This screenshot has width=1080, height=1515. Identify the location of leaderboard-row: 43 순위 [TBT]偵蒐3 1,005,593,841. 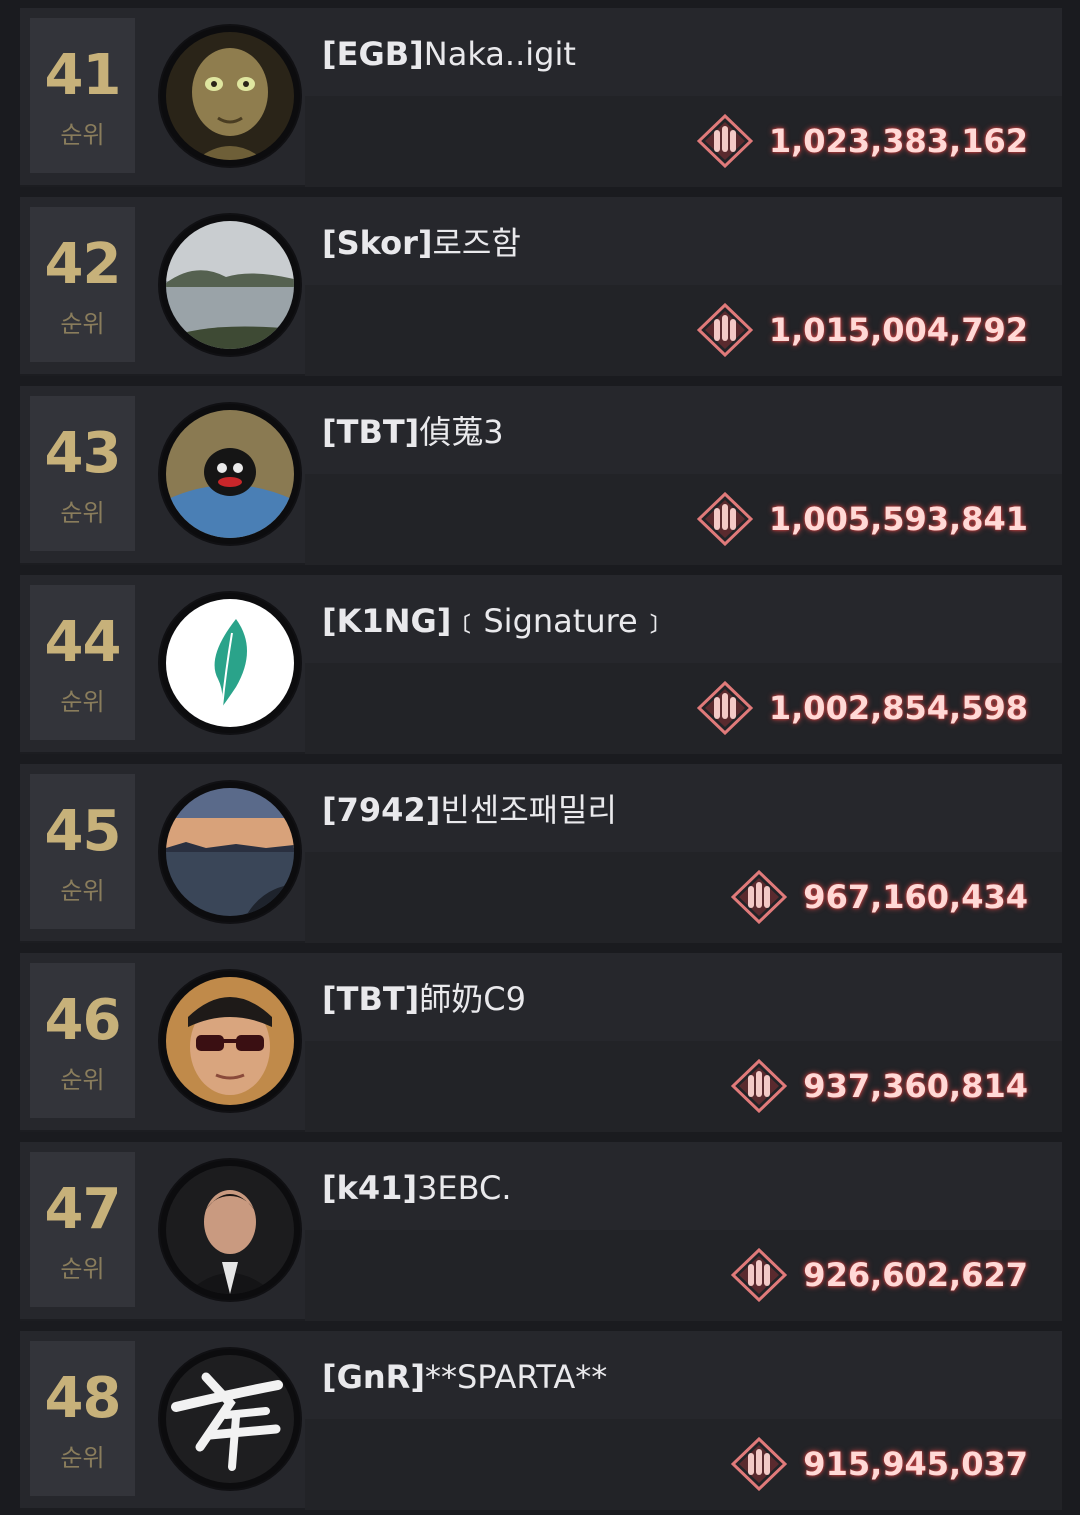
(541, 475).